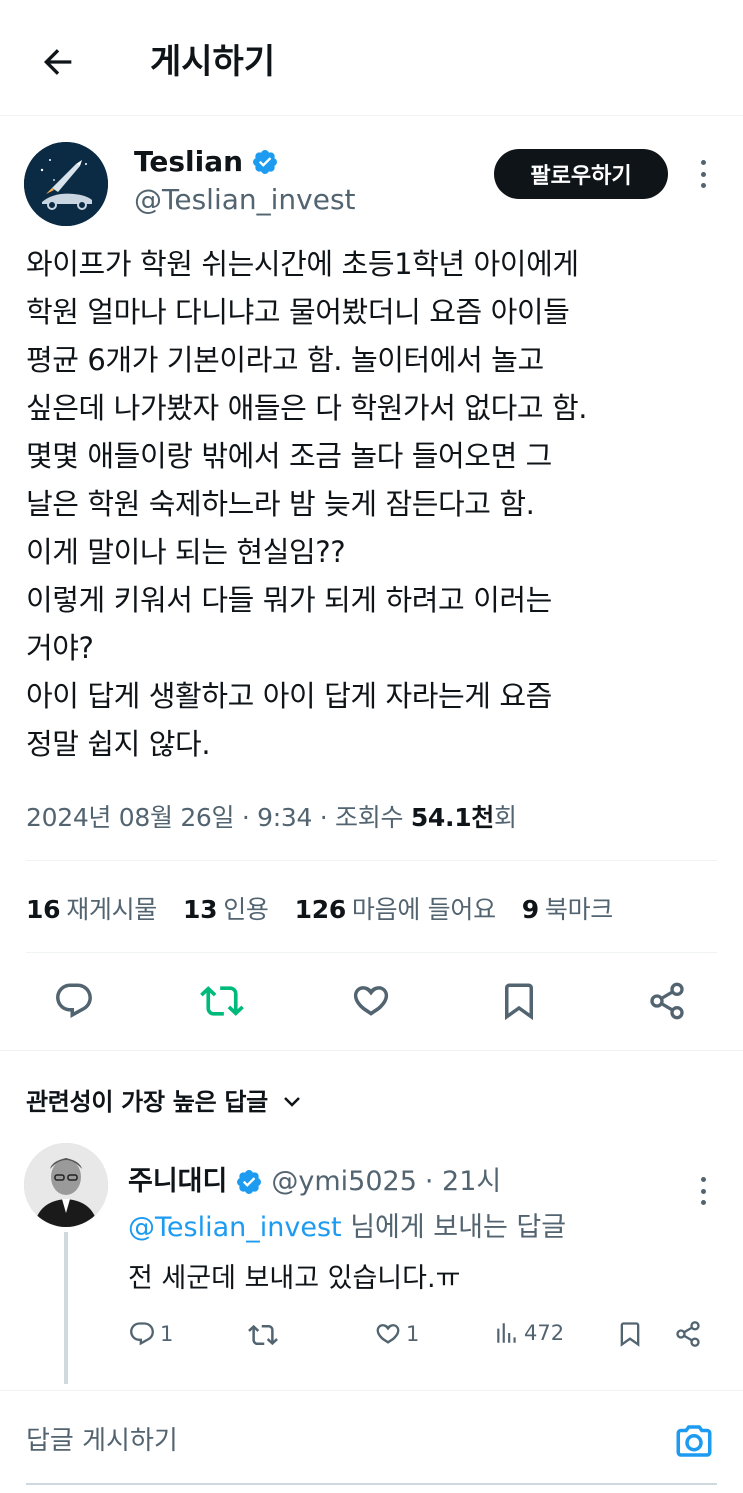 The height and width of the screenshot is (1493, 743). I want to click on reply-author-handle: @ymi5025, so click(344, 1182).